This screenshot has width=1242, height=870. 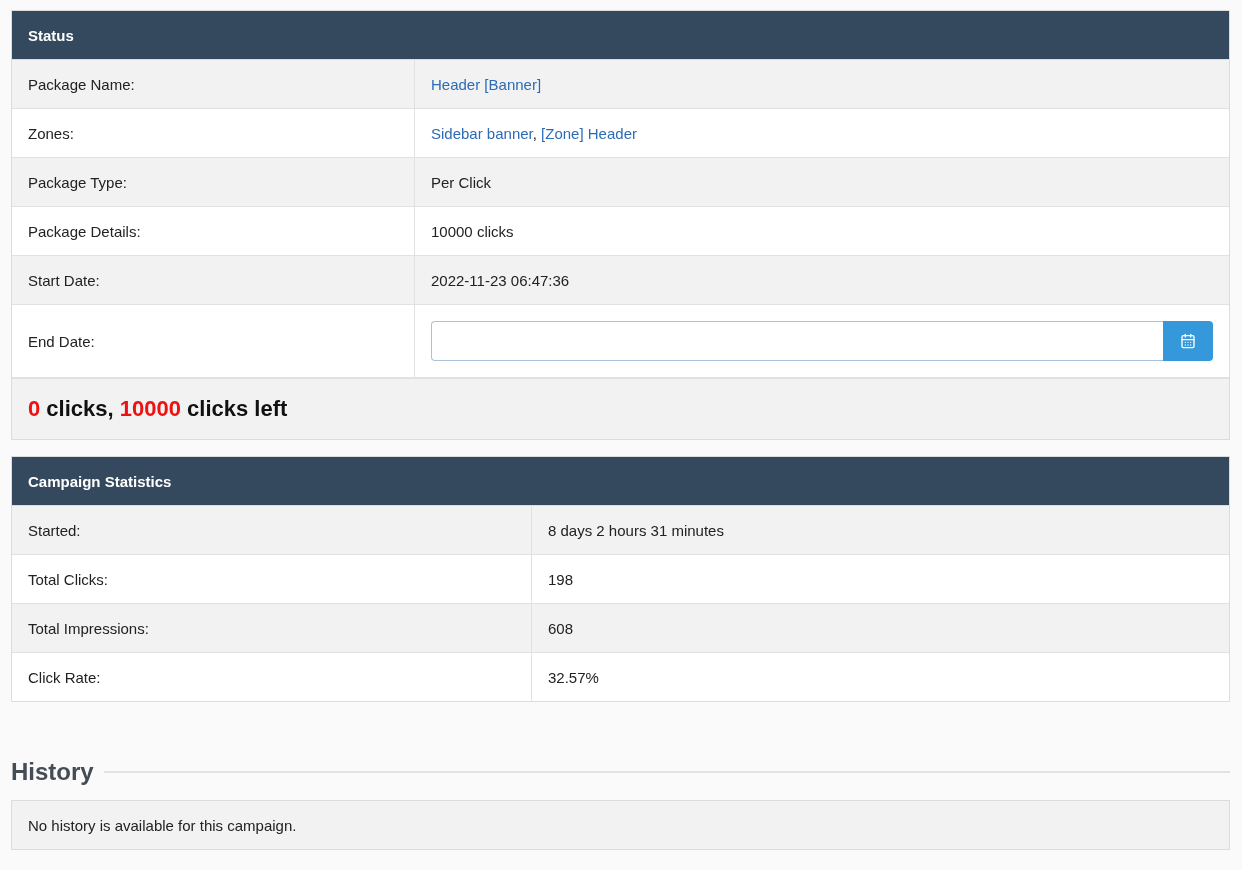 What do you see at coordinates (77, 182) in the screenshot?
I see `field-label: Package Type:` at bounding box center [77, 182].